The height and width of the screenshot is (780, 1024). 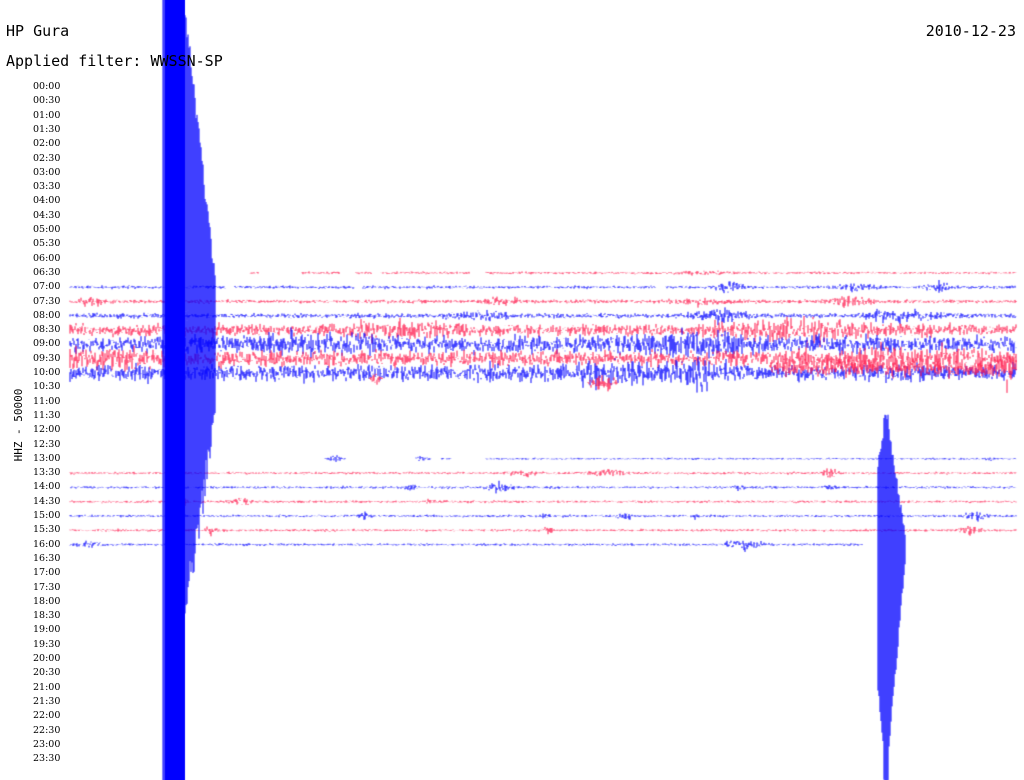 I want to click on time-label: 11:30, so click(x=47, y=415).